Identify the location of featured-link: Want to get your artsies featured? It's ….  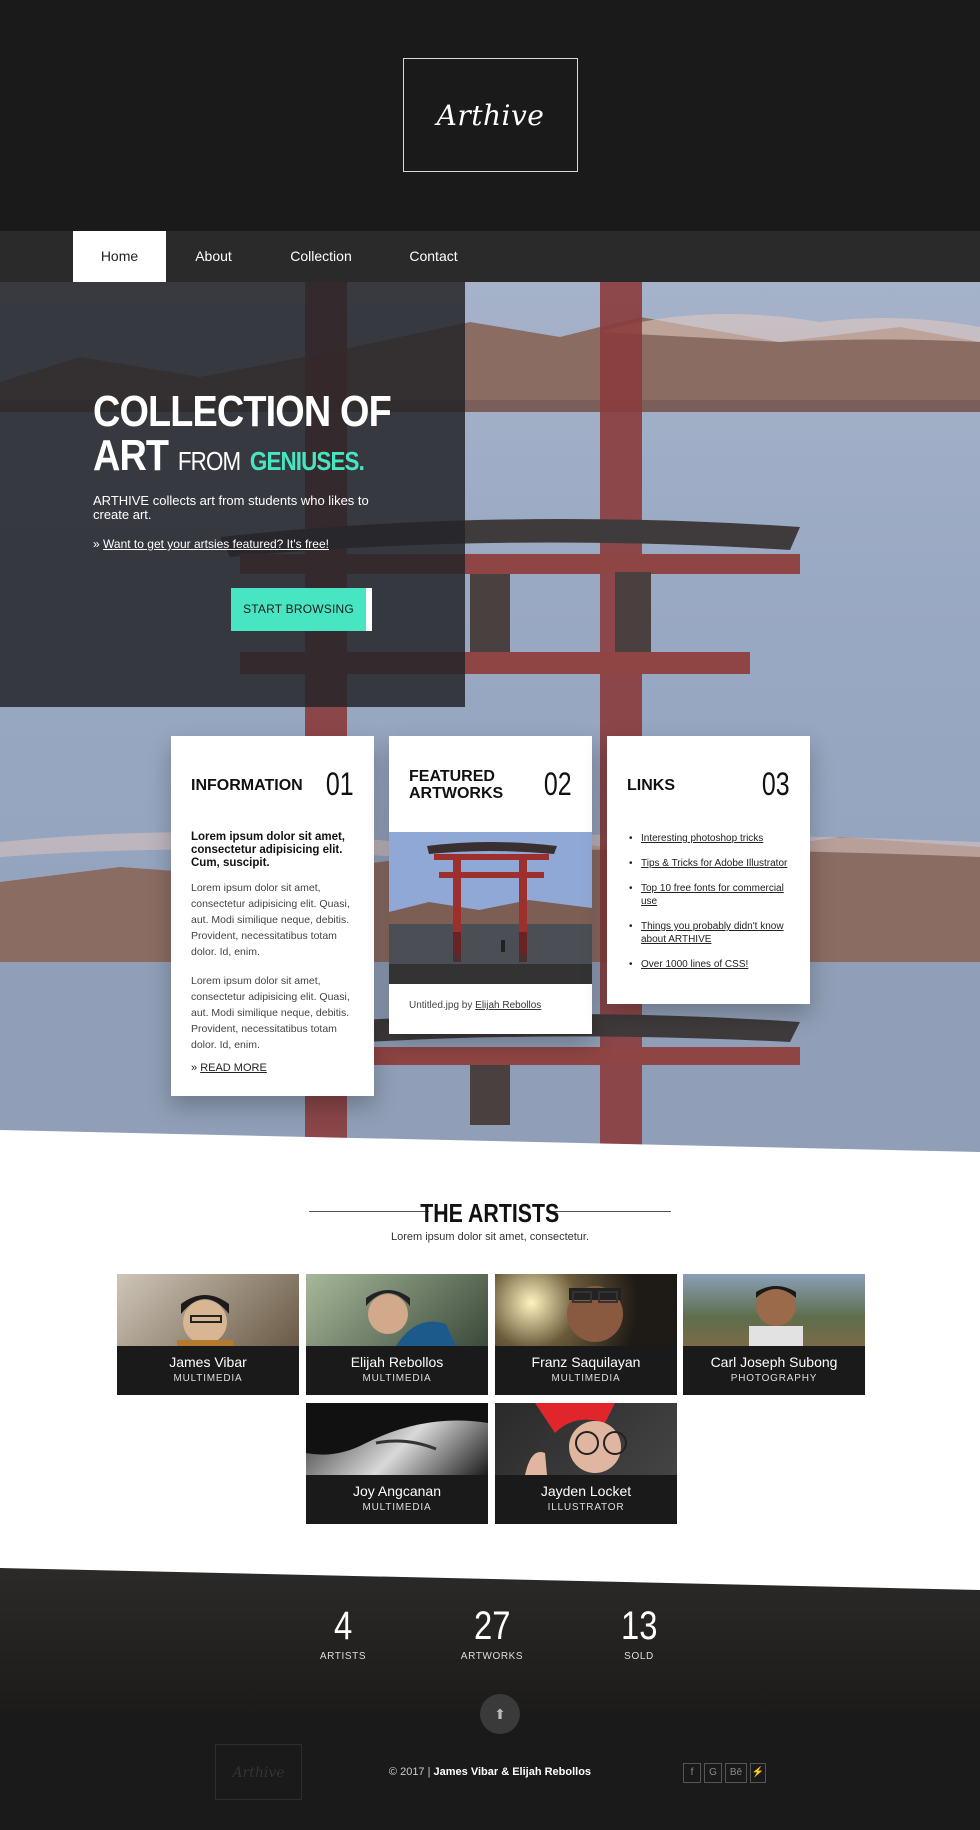
(216, 544).